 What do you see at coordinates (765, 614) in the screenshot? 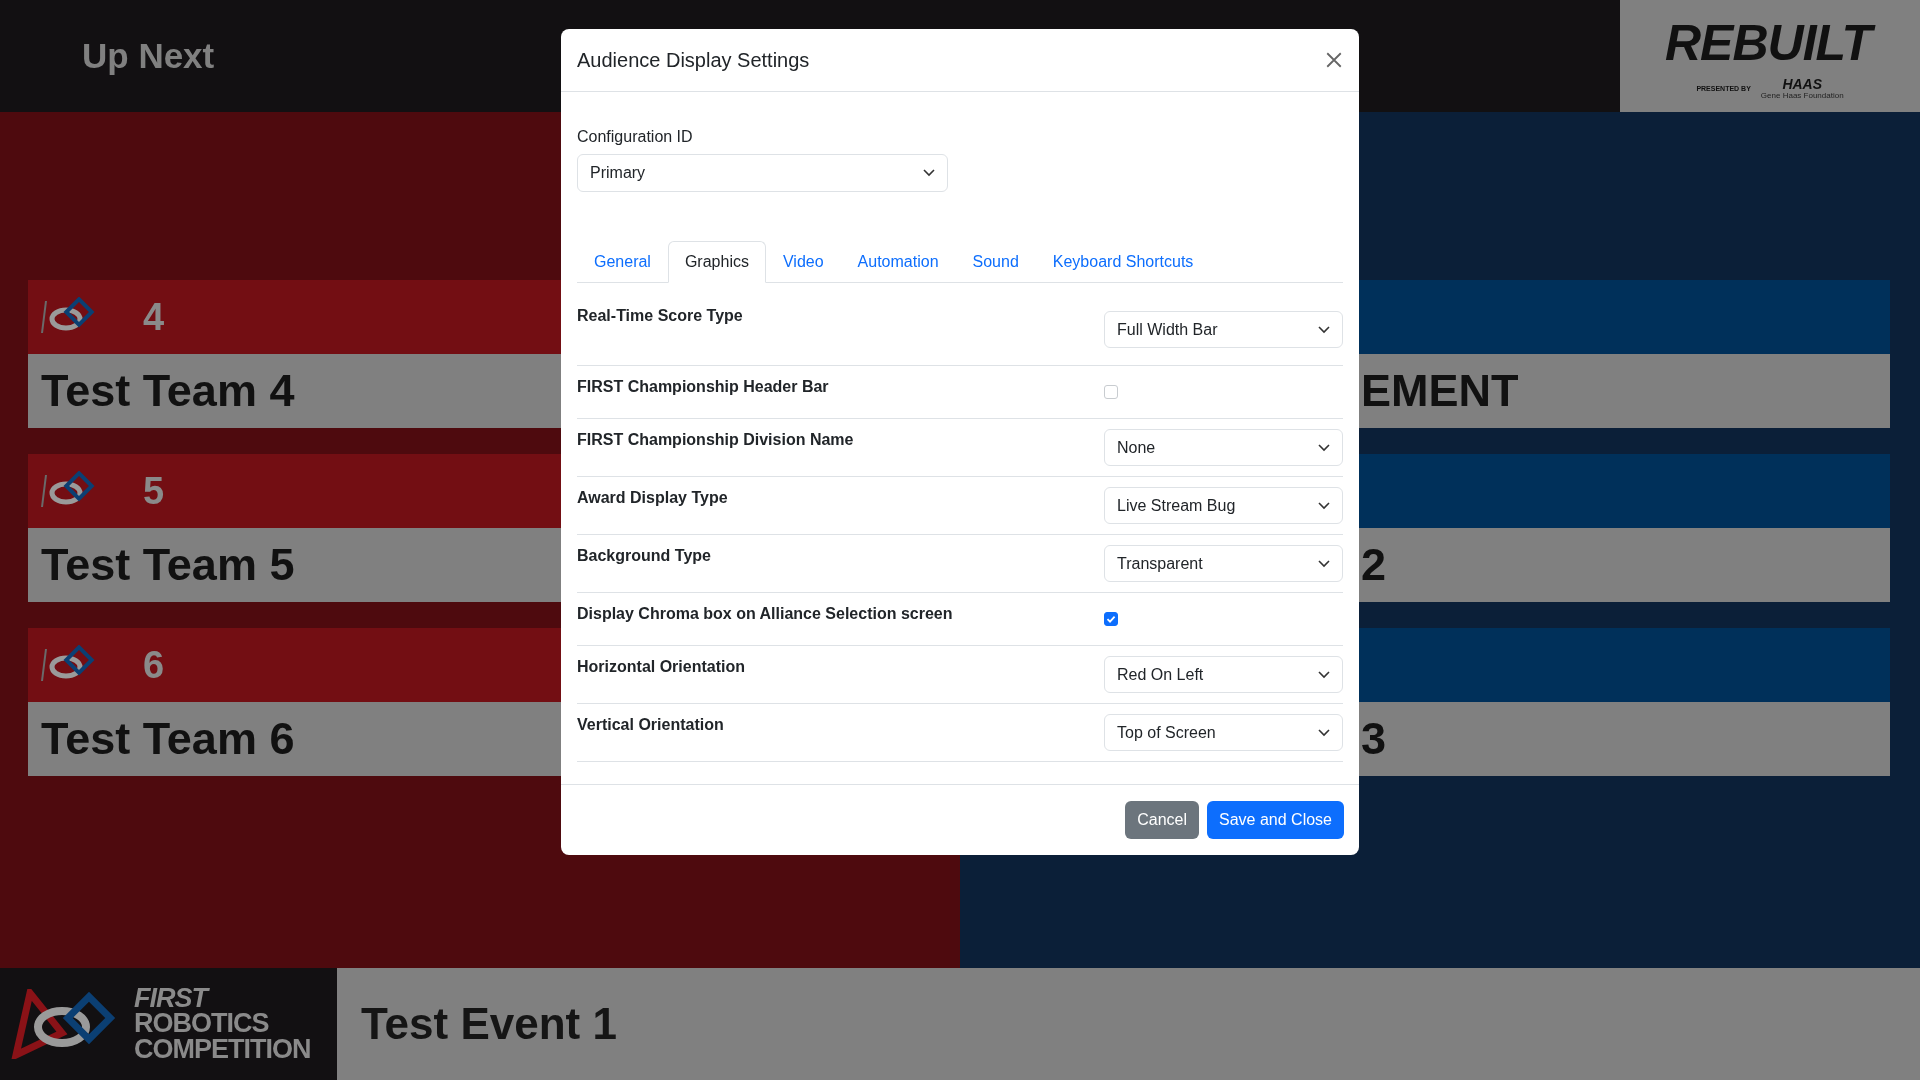
I see `setting-label: Display Chroma box on Alliance Selection screen` at bounding box center [765, 614].